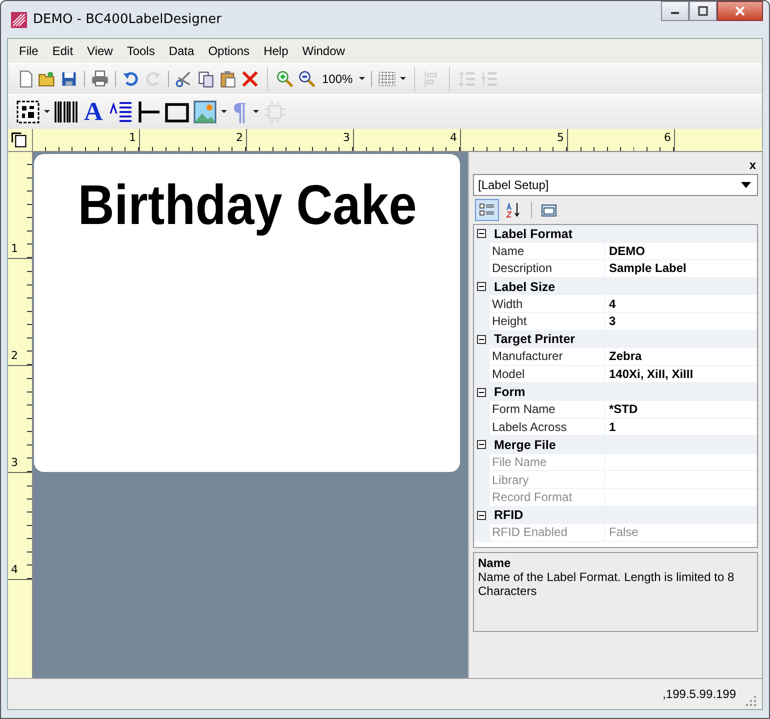 Image resolution: width=770 pixels, height=719 pixels. What do you see at coordinates (28, 112) in the screenshot?
I see `qr-code-icon` at bounding box center [28, 112].